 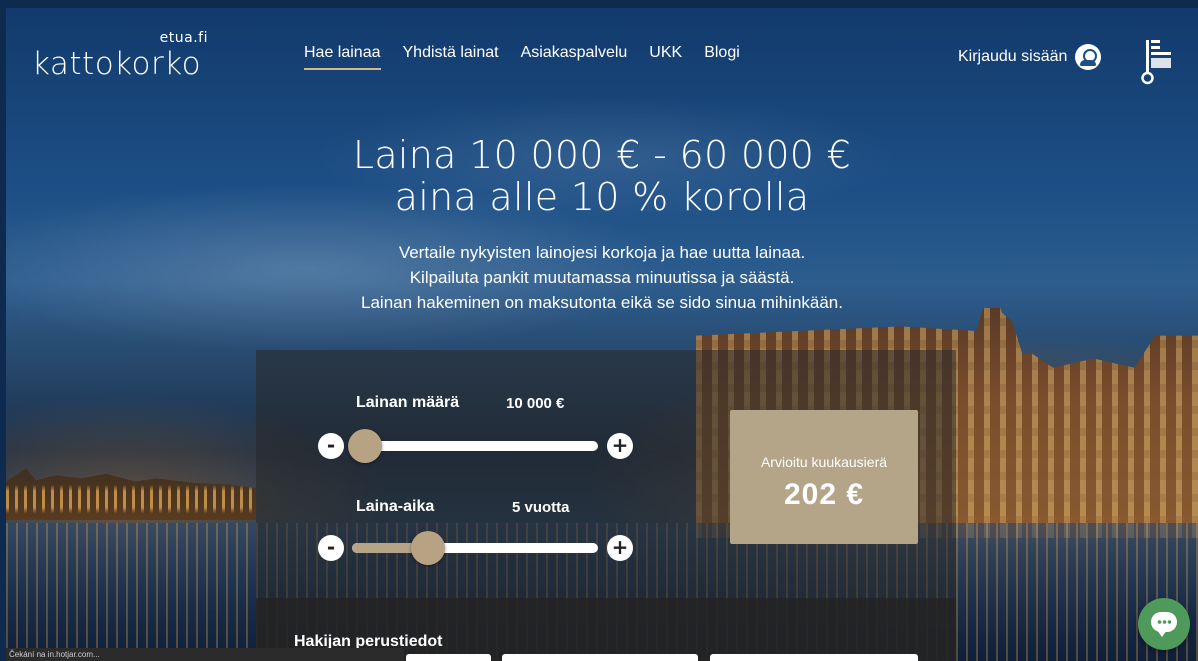 What do you see at coordinates (1088, 57) in the screenshot?
I see `user-circle-icon` at bounding box center [1088, 57].